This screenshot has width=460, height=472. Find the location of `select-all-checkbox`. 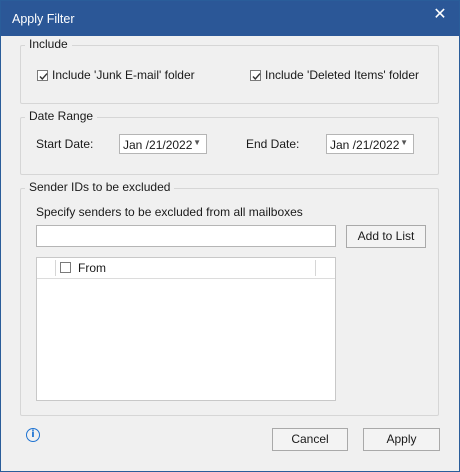

select-all-checkbox is located at coordinates (65, 267).